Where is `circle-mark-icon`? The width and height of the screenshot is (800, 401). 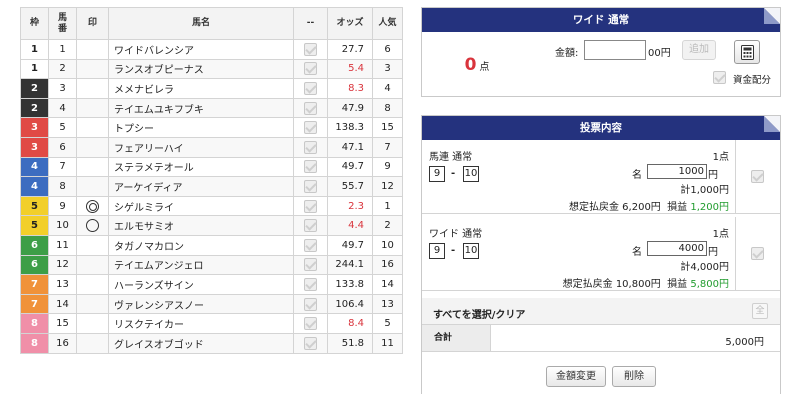
circle-mark-icon is located at coordinates (92, 226).